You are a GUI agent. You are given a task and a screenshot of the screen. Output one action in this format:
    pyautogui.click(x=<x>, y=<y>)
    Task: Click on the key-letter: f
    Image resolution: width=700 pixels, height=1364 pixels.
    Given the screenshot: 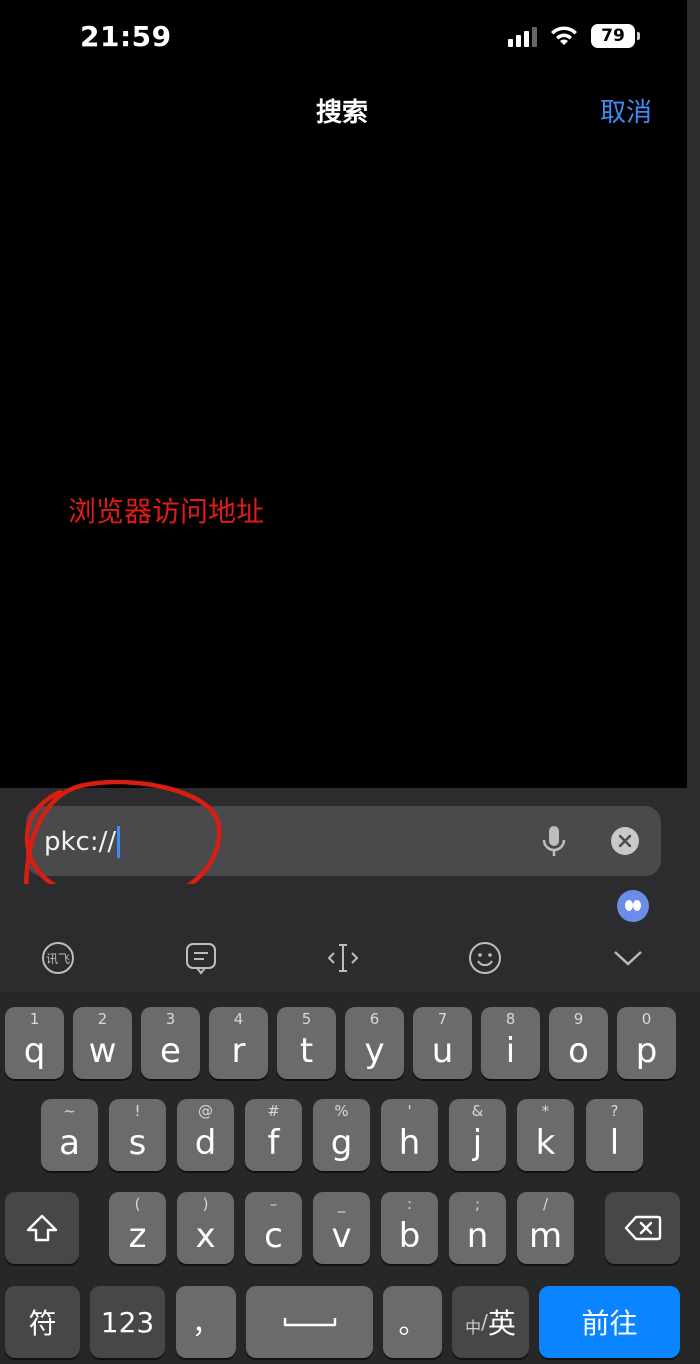 What is the action you would take?
    pyautogui.click(x=273, y=1143)
    